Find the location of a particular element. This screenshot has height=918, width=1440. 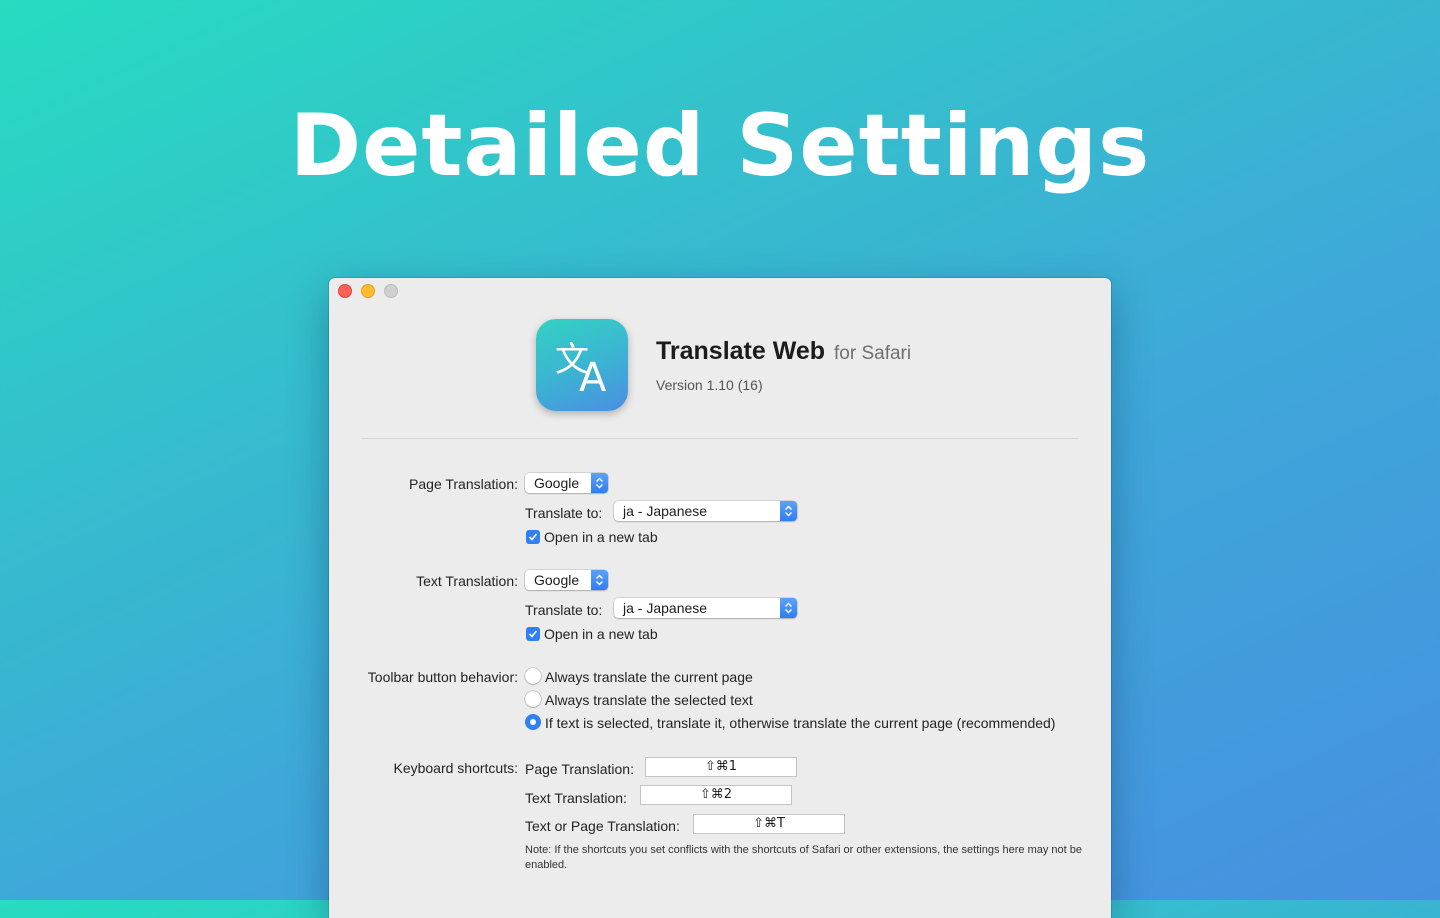

minimize-button is located at coordinates (368, 291).